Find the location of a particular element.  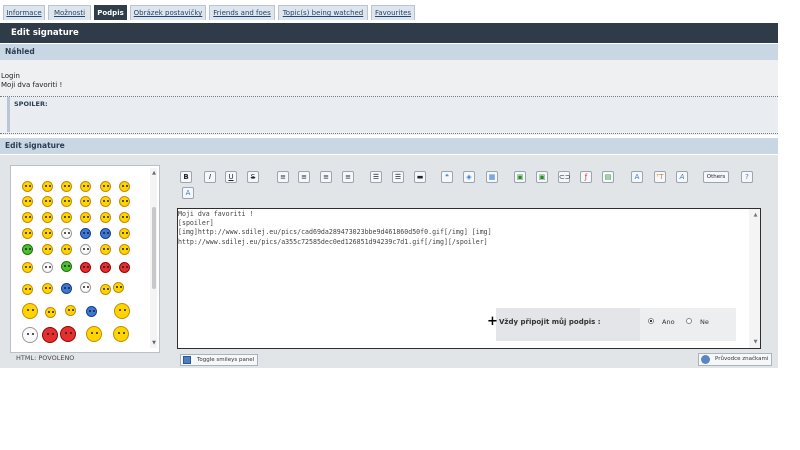

image-upload-icon: ▣ is located at coordinates (542, 177).